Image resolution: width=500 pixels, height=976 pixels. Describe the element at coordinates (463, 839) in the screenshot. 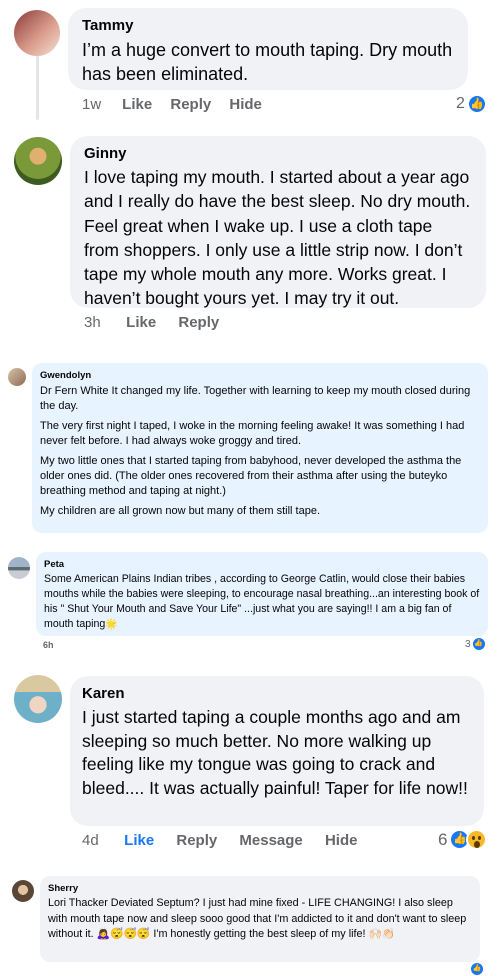

I see `reaction-summary: 6 👍` at that location.